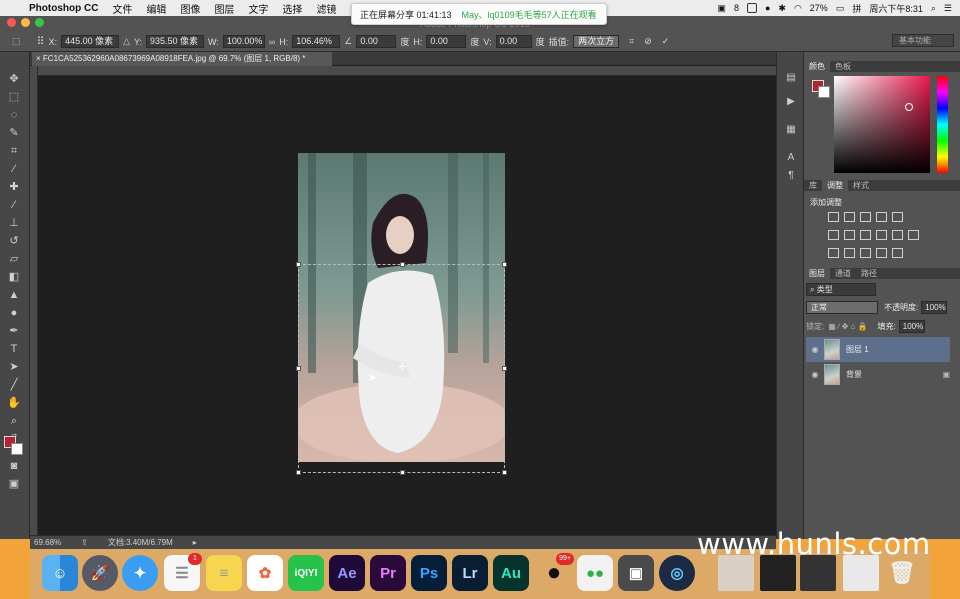  What do you see at coordinates (817, 273) in the screenshot?
I see `tab-layers: 图层` at bounding box center [817, 273].